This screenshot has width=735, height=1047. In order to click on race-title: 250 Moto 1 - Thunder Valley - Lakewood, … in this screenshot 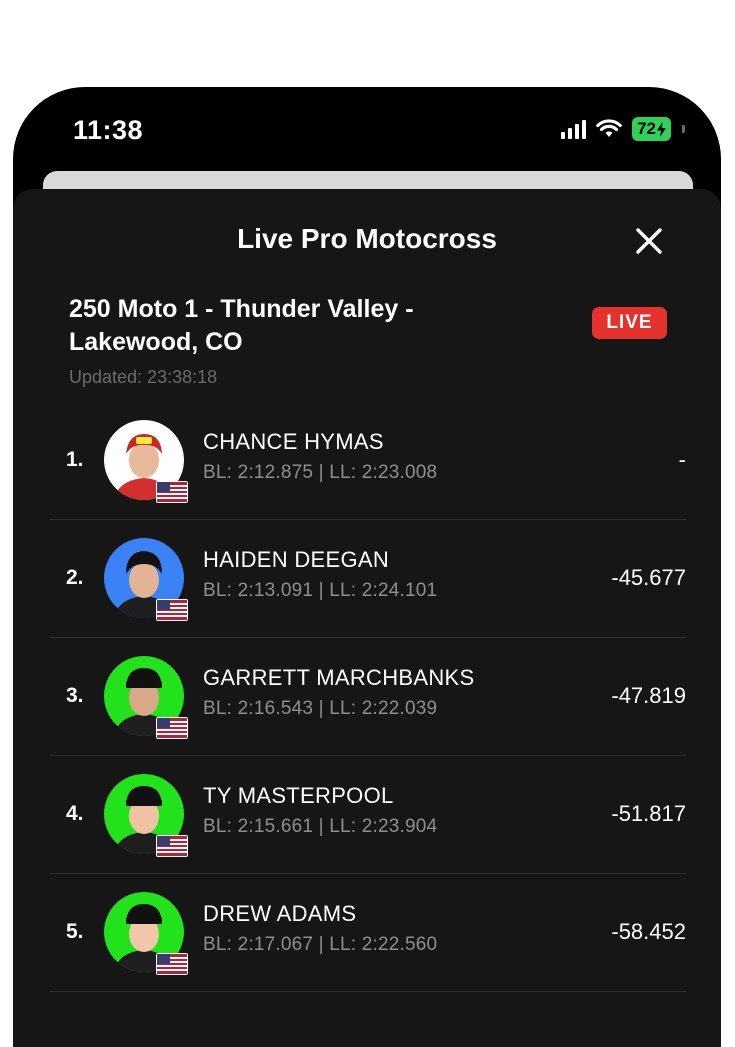, I will do `click(241, 325)`.